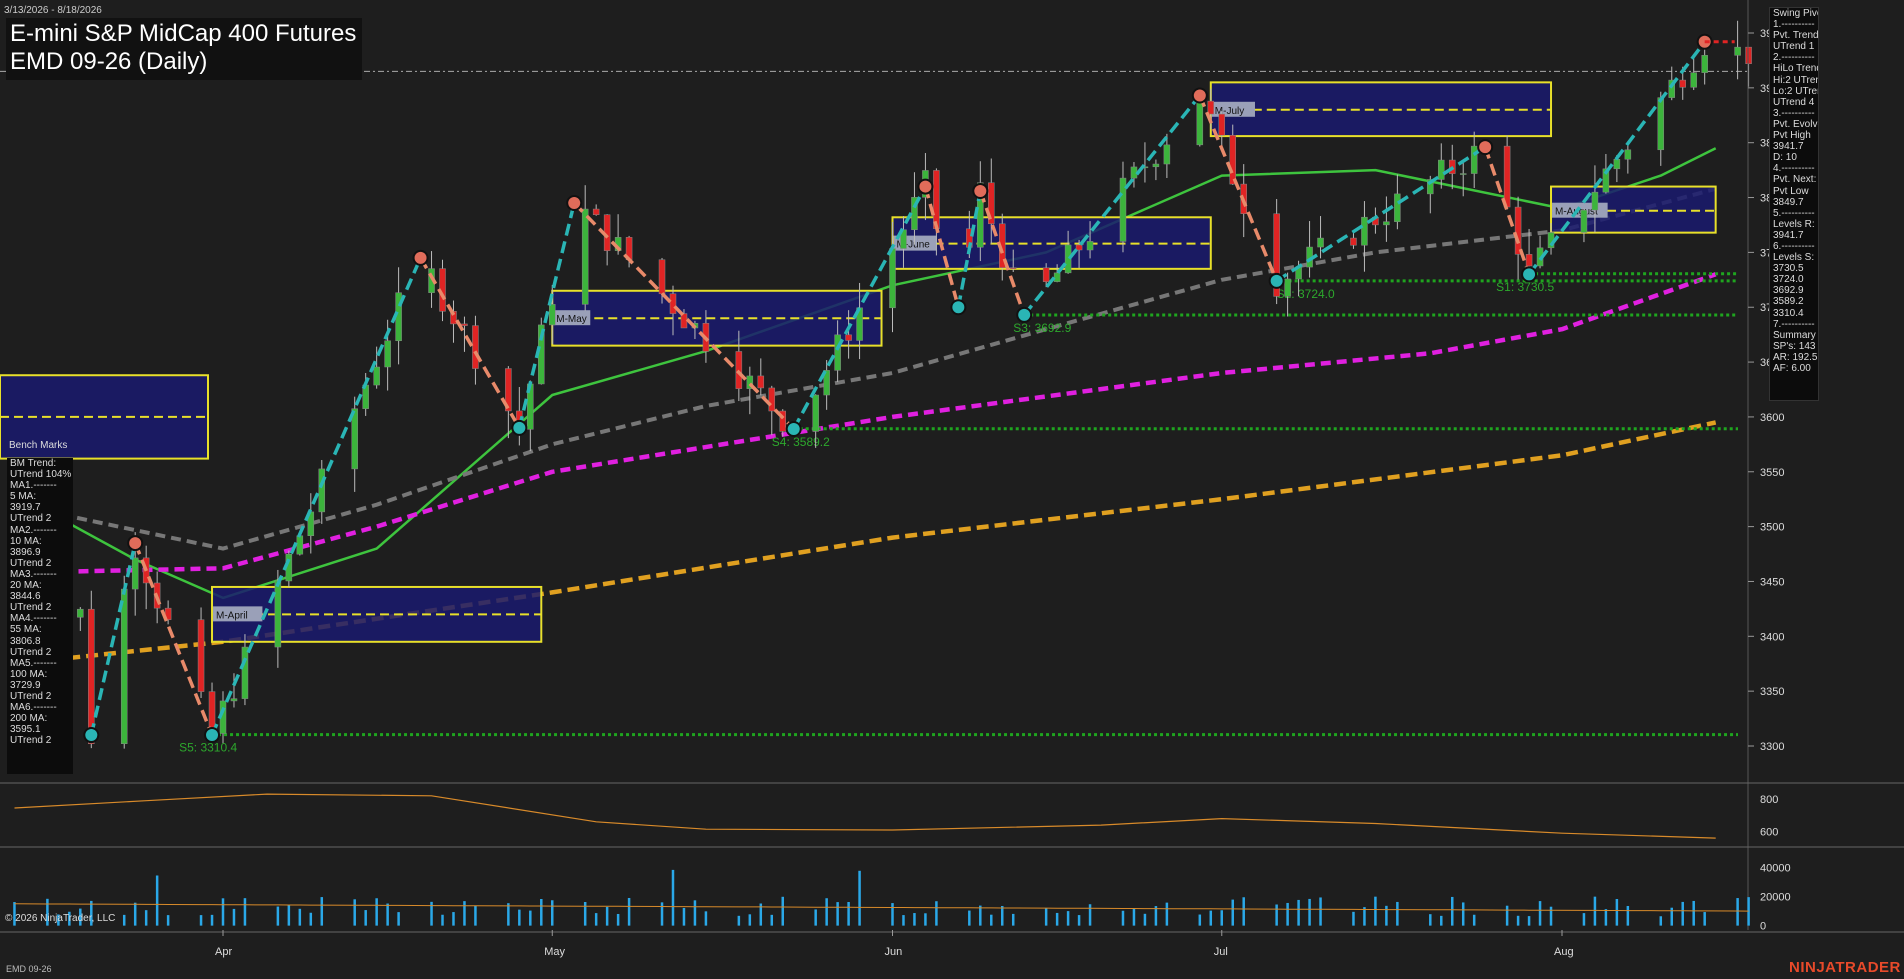 Image resolution: width=1904 pixels, height=979 pixels. What do you see at coordinates (1795, 13) in the screenshot?
I see `swing-pivots-line: Swing Pivots` at bounding box center [1795, 13].